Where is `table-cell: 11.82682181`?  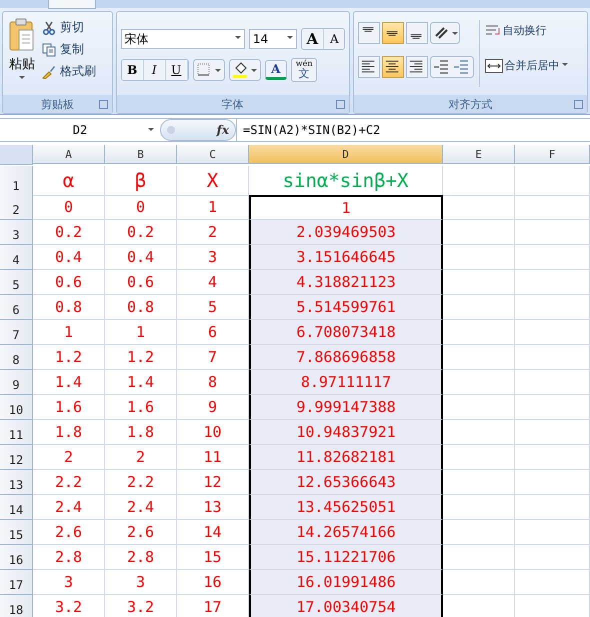
table-cell: 11.82682181 is located at coordinates (346, 457).